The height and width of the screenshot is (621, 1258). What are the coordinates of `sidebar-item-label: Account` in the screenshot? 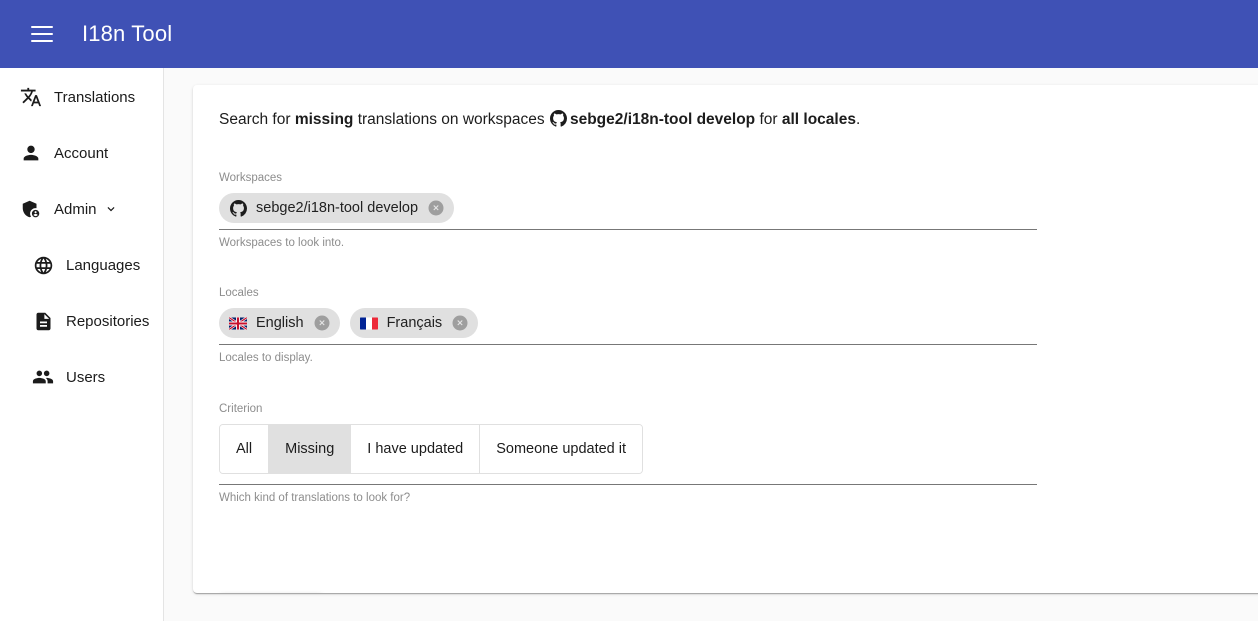 It's located at (81, 153).